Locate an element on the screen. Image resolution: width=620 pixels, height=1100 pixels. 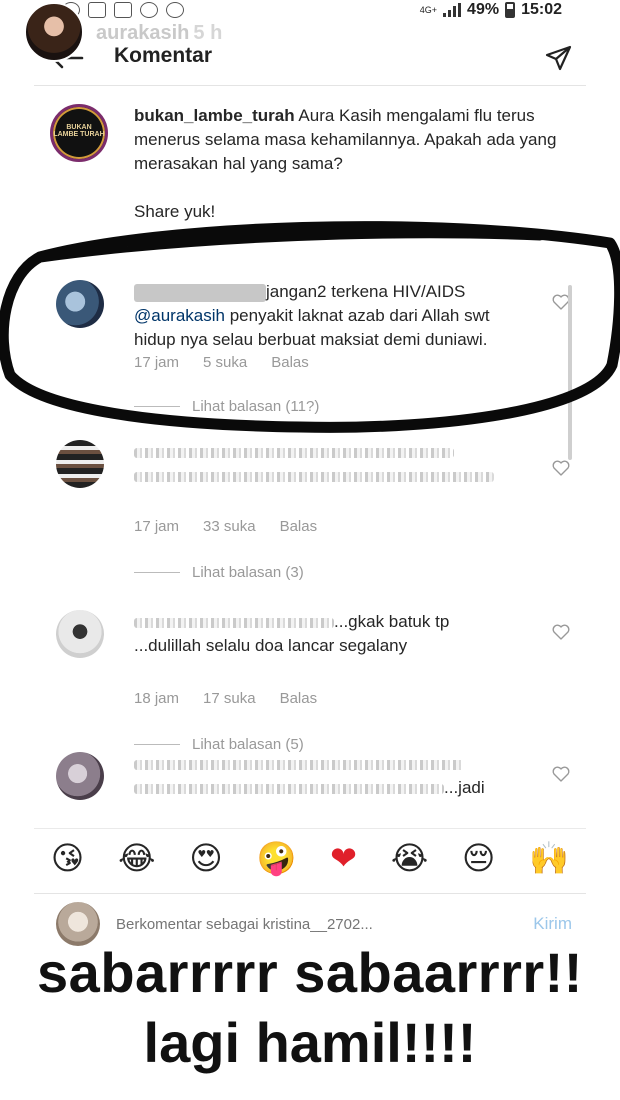
zany-face-emoji-icon: 🤪 is located at coordinates (277, 858).